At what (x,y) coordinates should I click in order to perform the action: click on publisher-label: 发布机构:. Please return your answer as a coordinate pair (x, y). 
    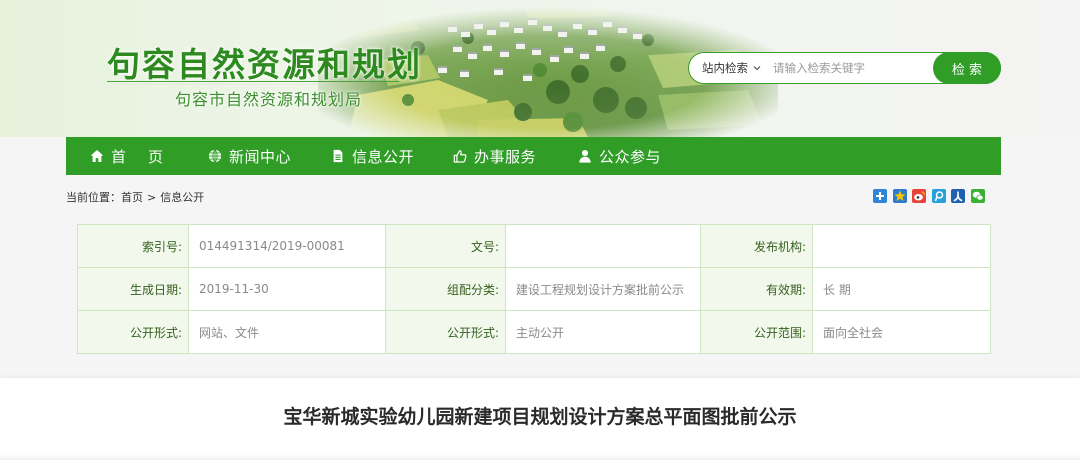
    Looking at the image, I should click on (756, 246).